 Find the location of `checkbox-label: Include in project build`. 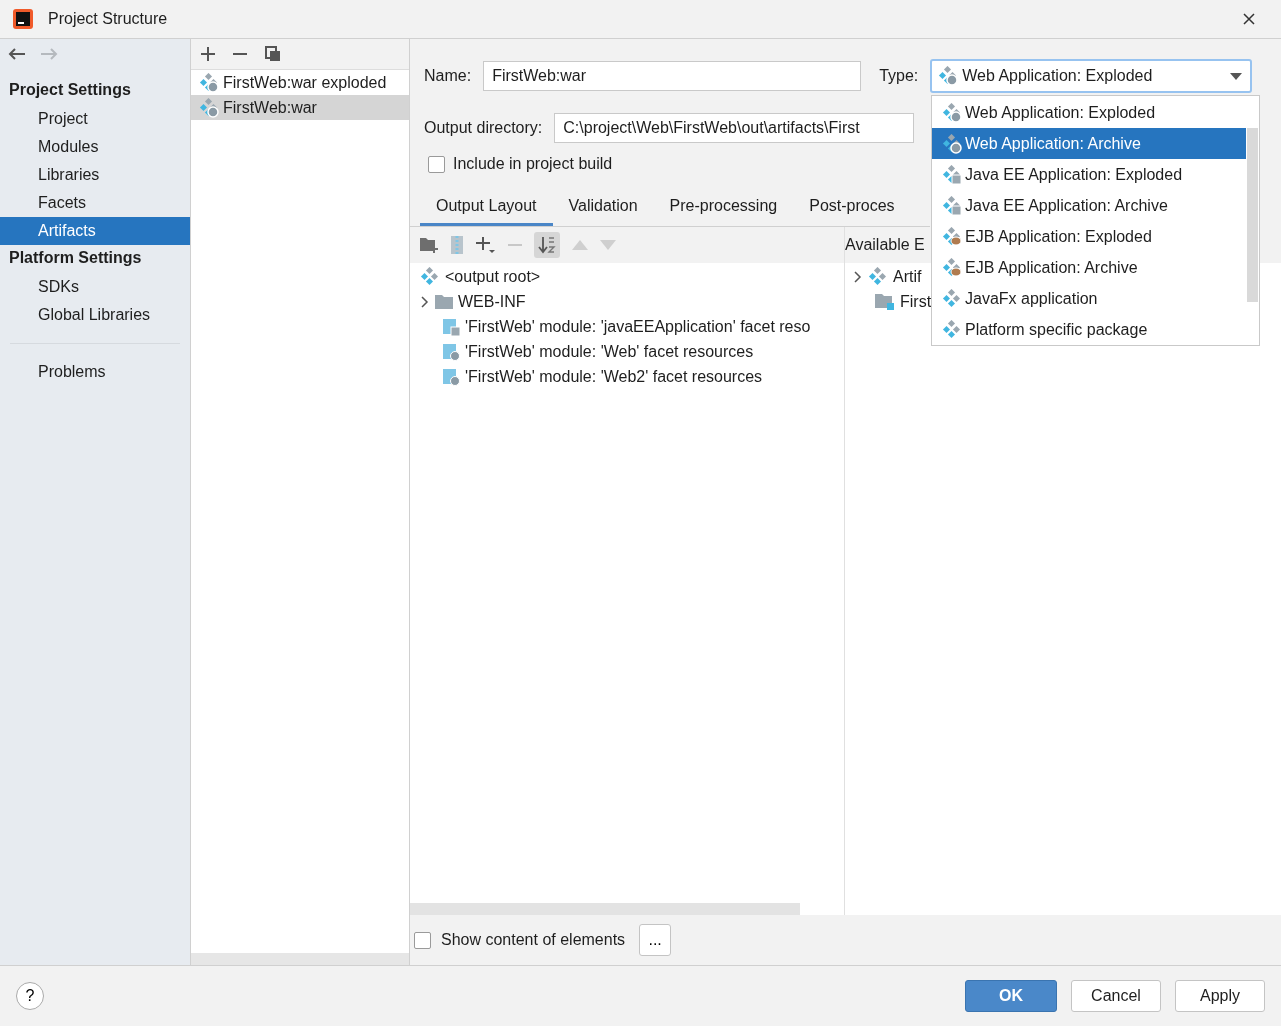

checkbox-label: Include in project build is located at coordinates (533, 164).